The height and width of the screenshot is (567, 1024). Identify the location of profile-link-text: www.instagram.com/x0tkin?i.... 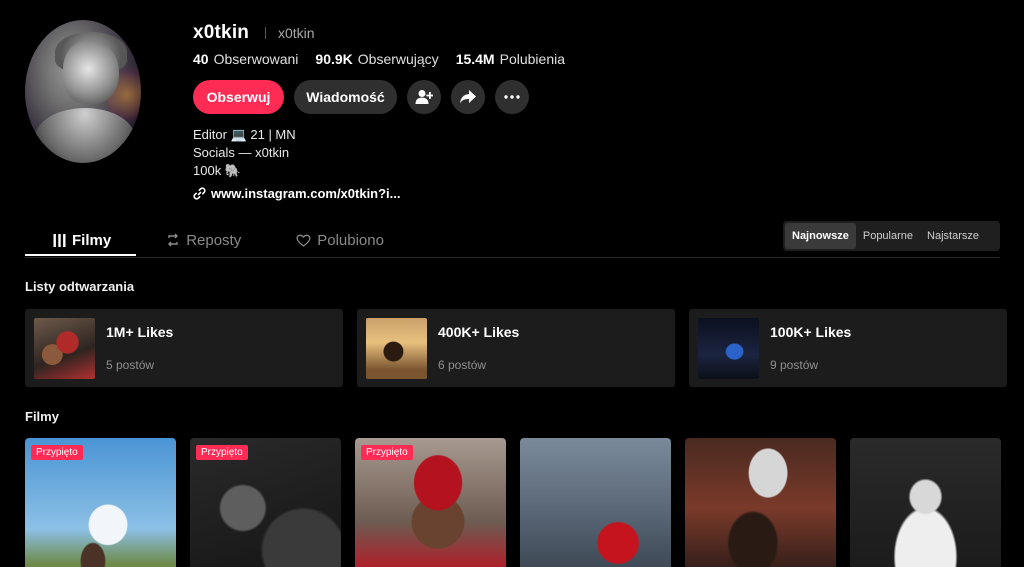
(306, 193).